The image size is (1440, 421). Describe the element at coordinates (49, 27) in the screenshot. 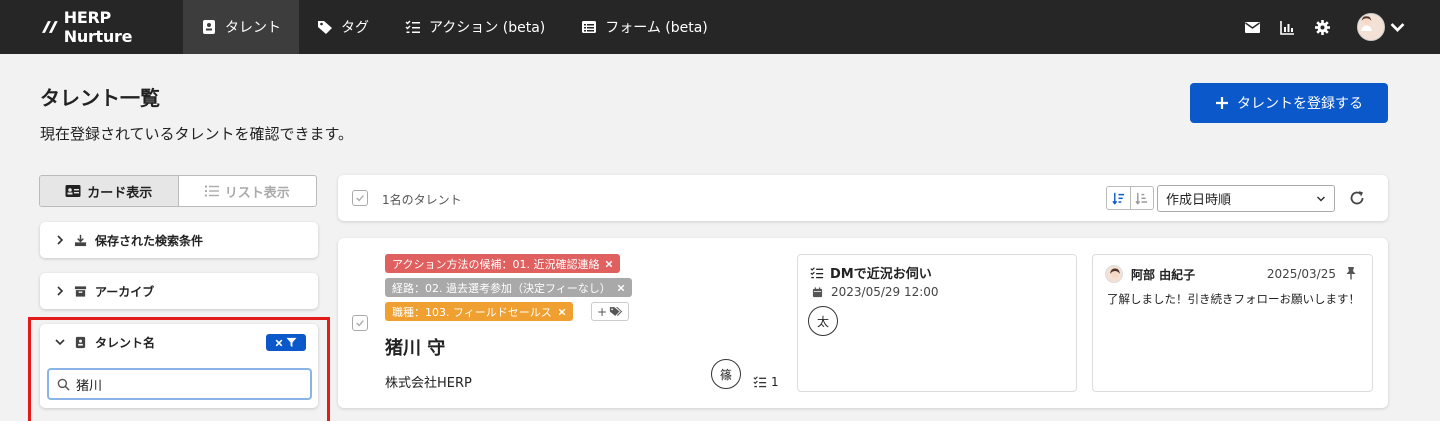

I see `herp-logo-icon` at that location.